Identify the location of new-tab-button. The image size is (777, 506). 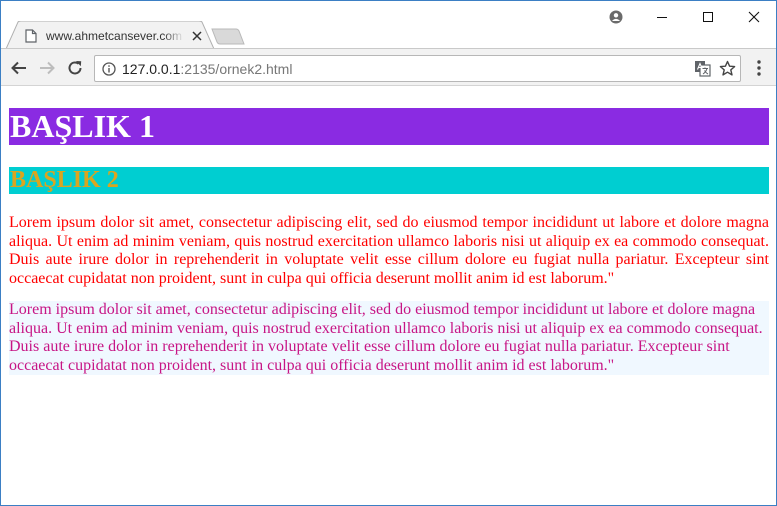
(228, 36).